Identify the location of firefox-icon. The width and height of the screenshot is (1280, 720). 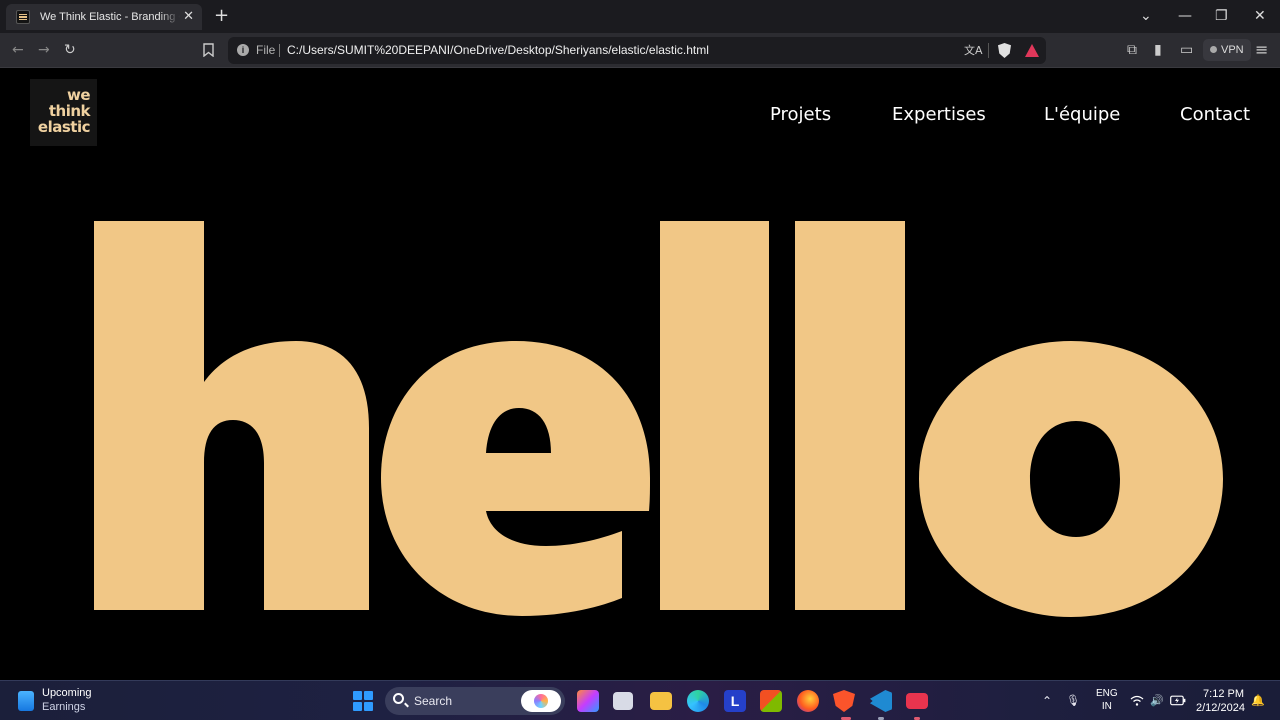
(808, 701).